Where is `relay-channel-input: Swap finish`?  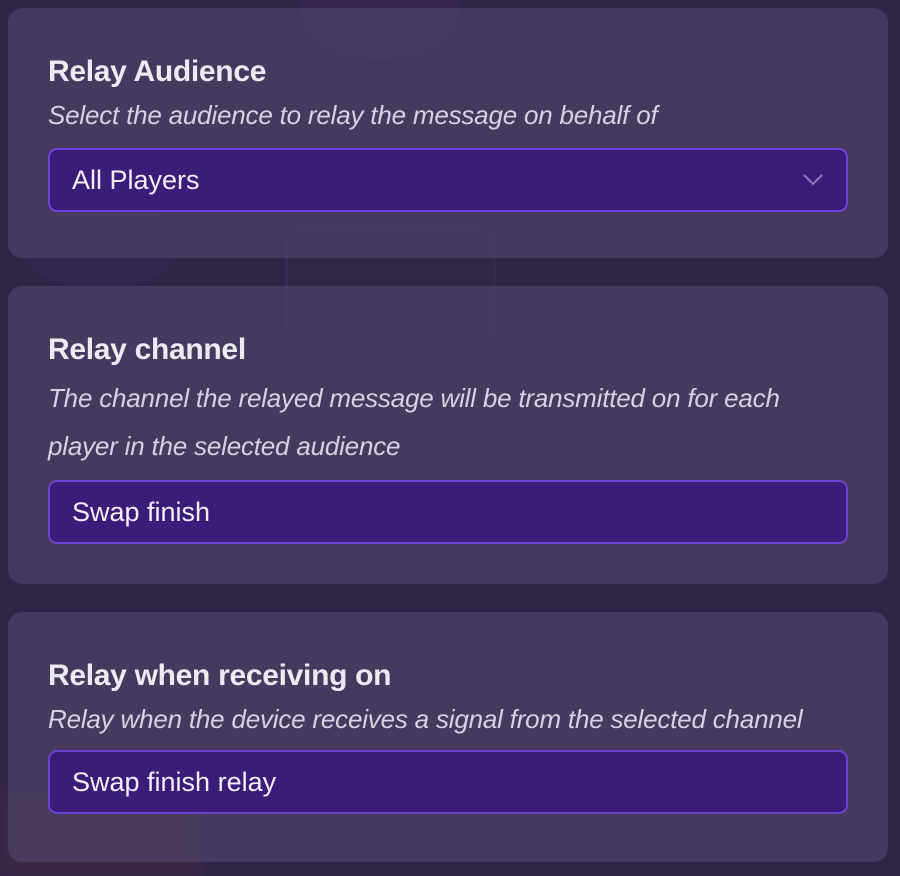 relay-channel-input: Swap finish is located at coordinates (448, 512).